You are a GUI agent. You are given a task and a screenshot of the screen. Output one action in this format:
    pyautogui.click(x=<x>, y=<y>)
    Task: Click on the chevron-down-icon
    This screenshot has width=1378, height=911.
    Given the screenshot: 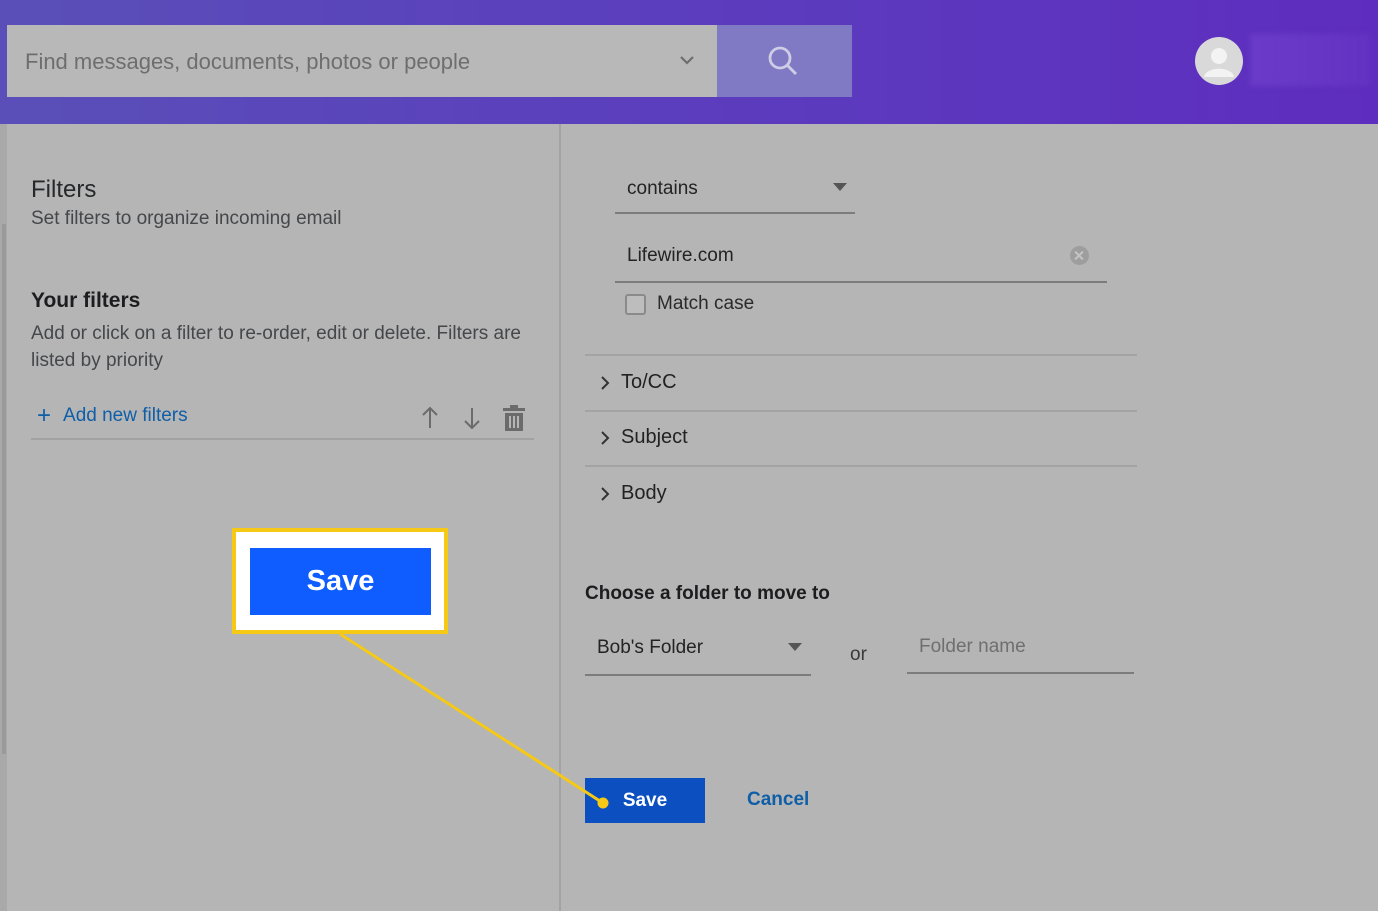 What is the action you would take?
    pyautogui.click(x=687, y=60)
    